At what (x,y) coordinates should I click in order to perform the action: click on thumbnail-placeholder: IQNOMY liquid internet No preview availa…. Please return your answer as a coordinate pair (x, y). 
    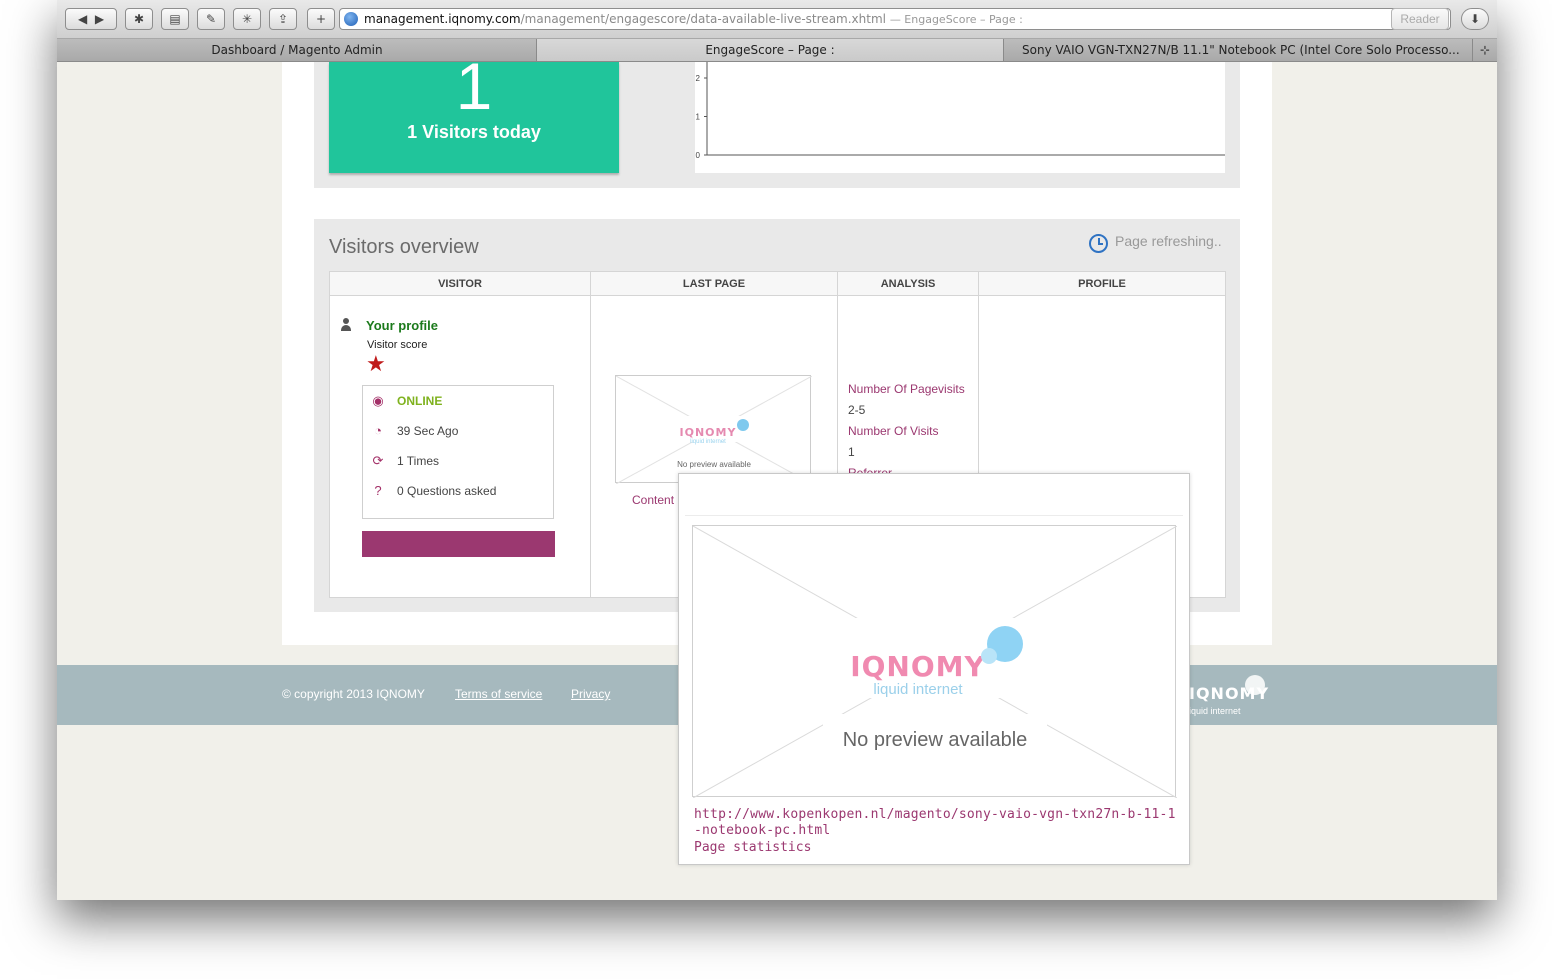
    Looking at the image, I should click on (714, 430).